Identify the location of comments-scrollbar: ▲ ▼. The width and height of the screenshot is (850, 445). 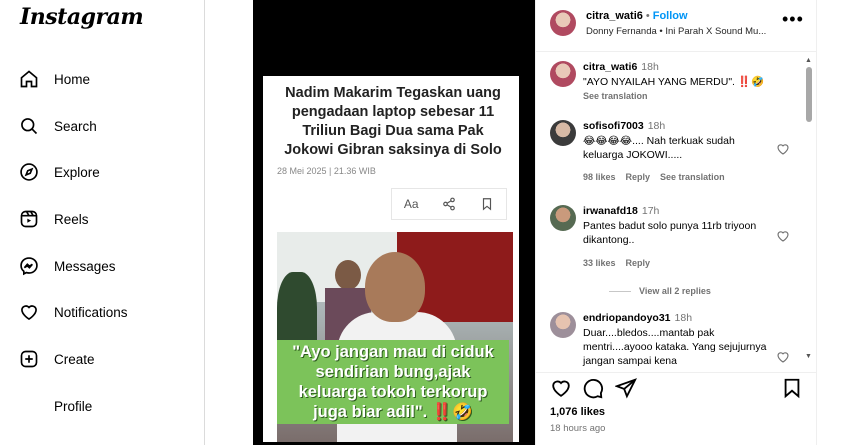
(809, 210).